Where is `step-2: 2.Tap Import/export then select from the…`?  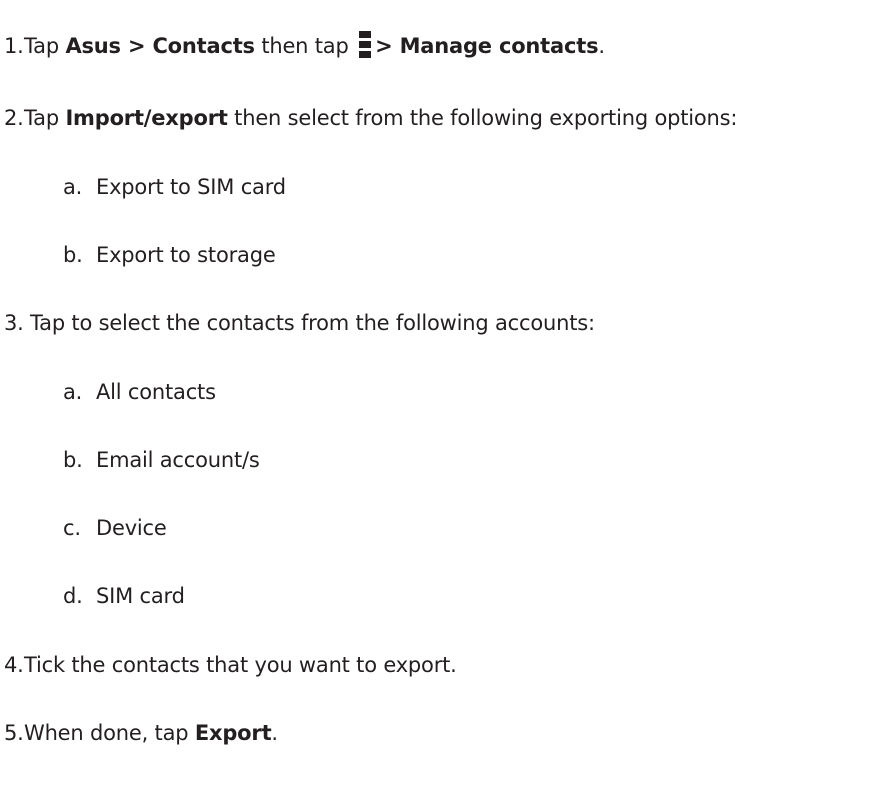 step-2: 2.Tap Import/export then select from the… is located at coordinates (368, 118).